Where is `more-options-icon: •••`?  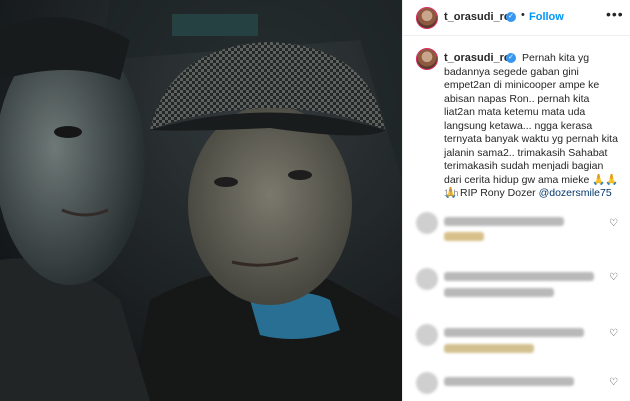 more-options-icon: ••• is located at coordinates (615, 14).